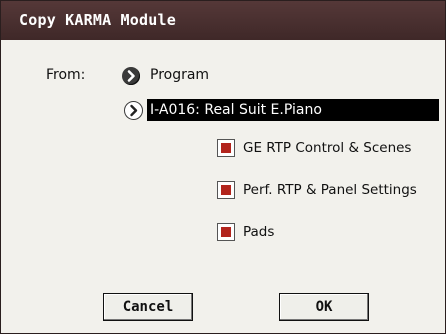 Image resolution: width=446 pixels, height=334 pixels. I want to click on program-name: I-A016: Real Suit E.Piano, so click(236, 110).